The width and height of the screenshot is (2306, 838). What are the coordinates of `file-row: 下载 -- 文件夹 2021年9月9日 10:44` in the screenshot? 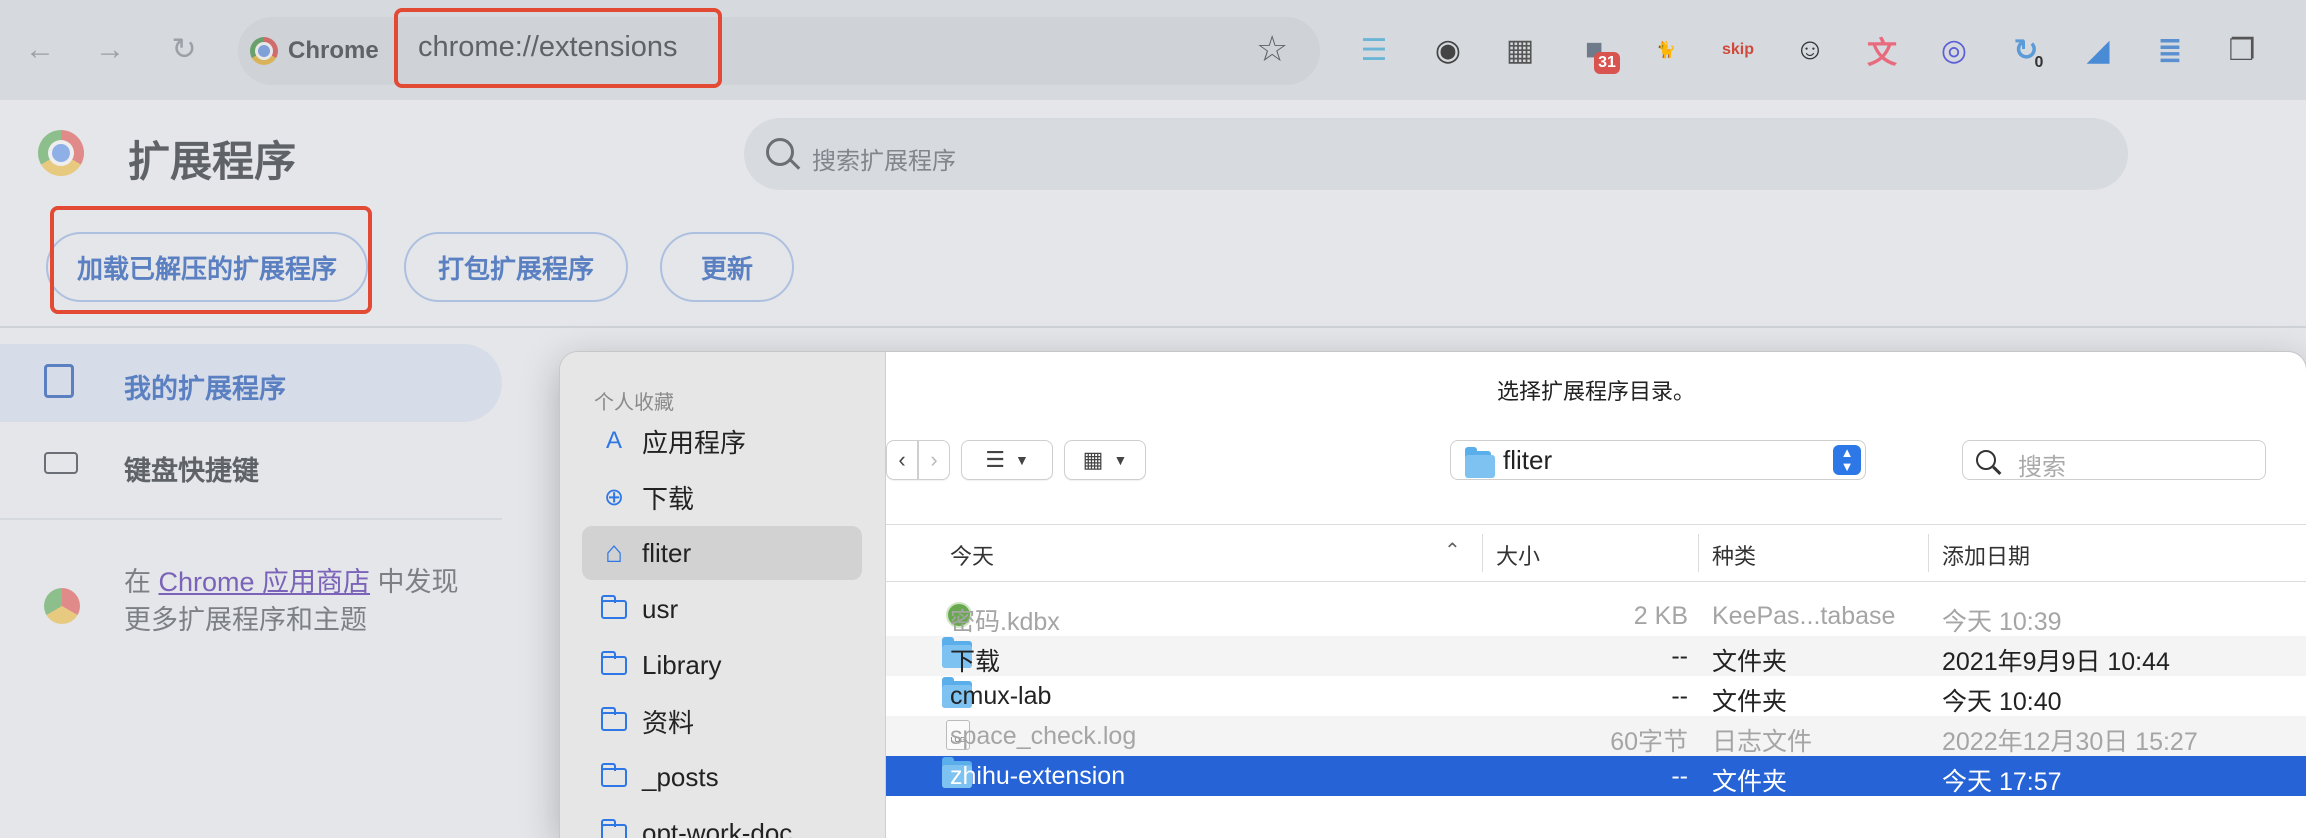 It's located at (1596, 656).